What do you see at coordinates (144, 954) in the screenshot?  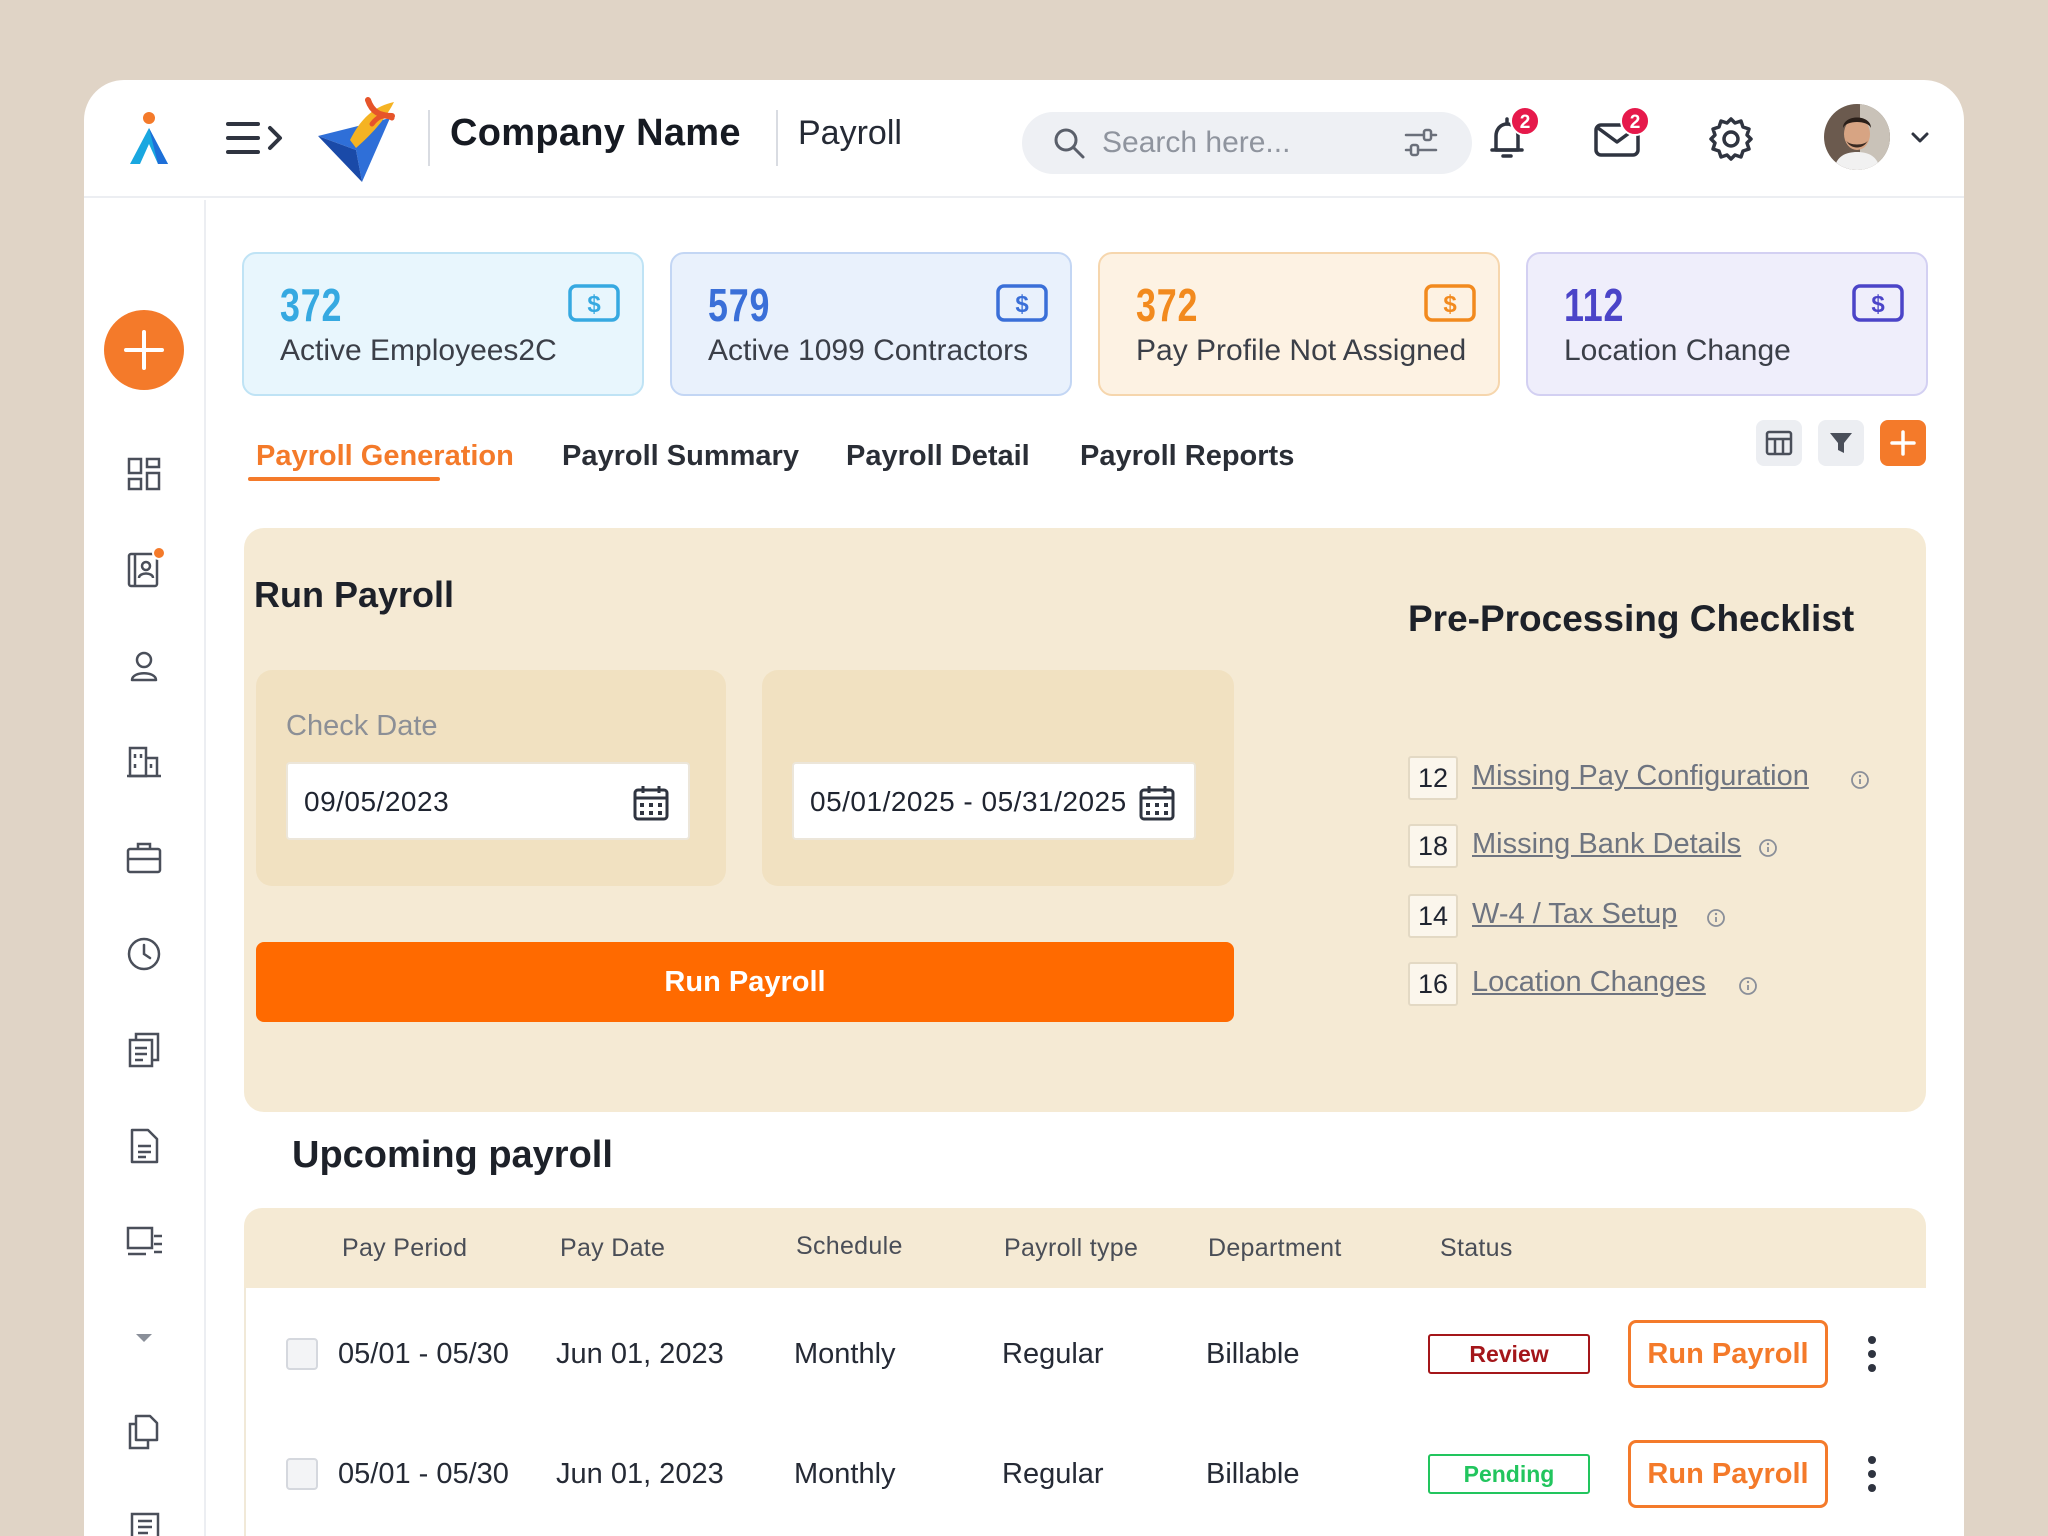 I see `clock-icon` at bounding box center [144, 954].